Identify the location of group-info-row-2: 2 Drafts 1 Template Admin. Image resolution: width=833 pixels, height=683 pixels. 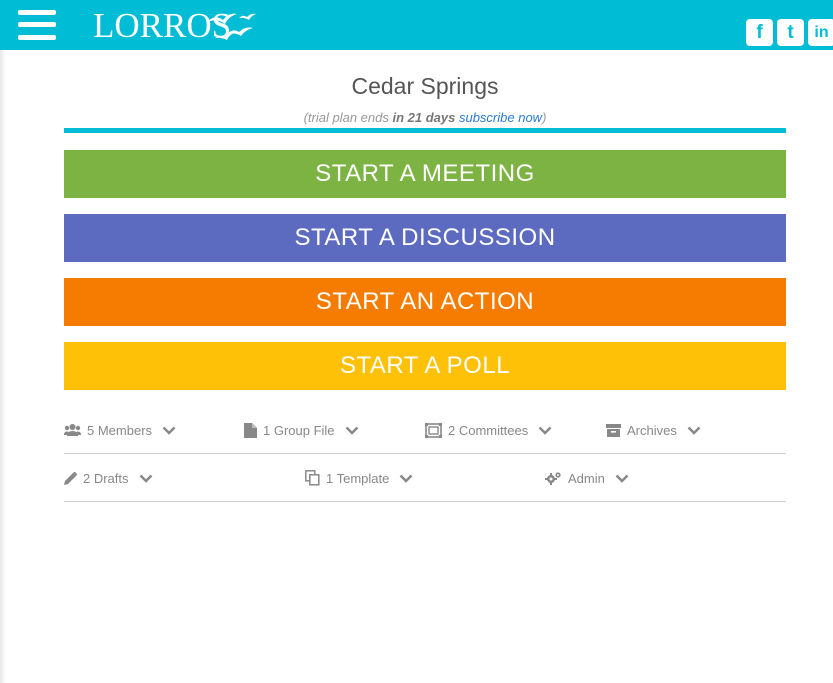
(425, 478).